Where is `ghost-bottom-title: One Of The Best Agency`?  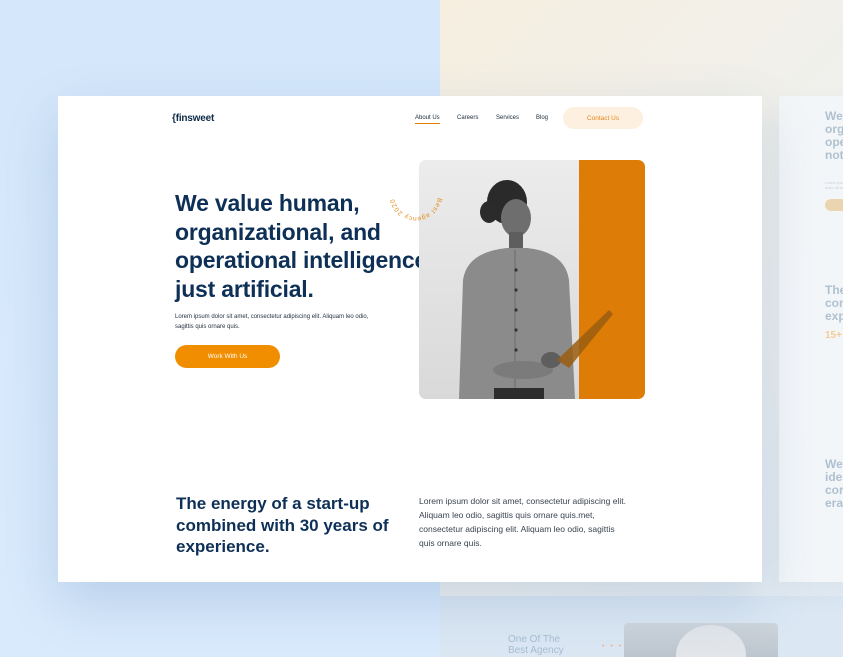 ghost-bottom-title: One Of The Best Agency is located at coordinates (536, 645).